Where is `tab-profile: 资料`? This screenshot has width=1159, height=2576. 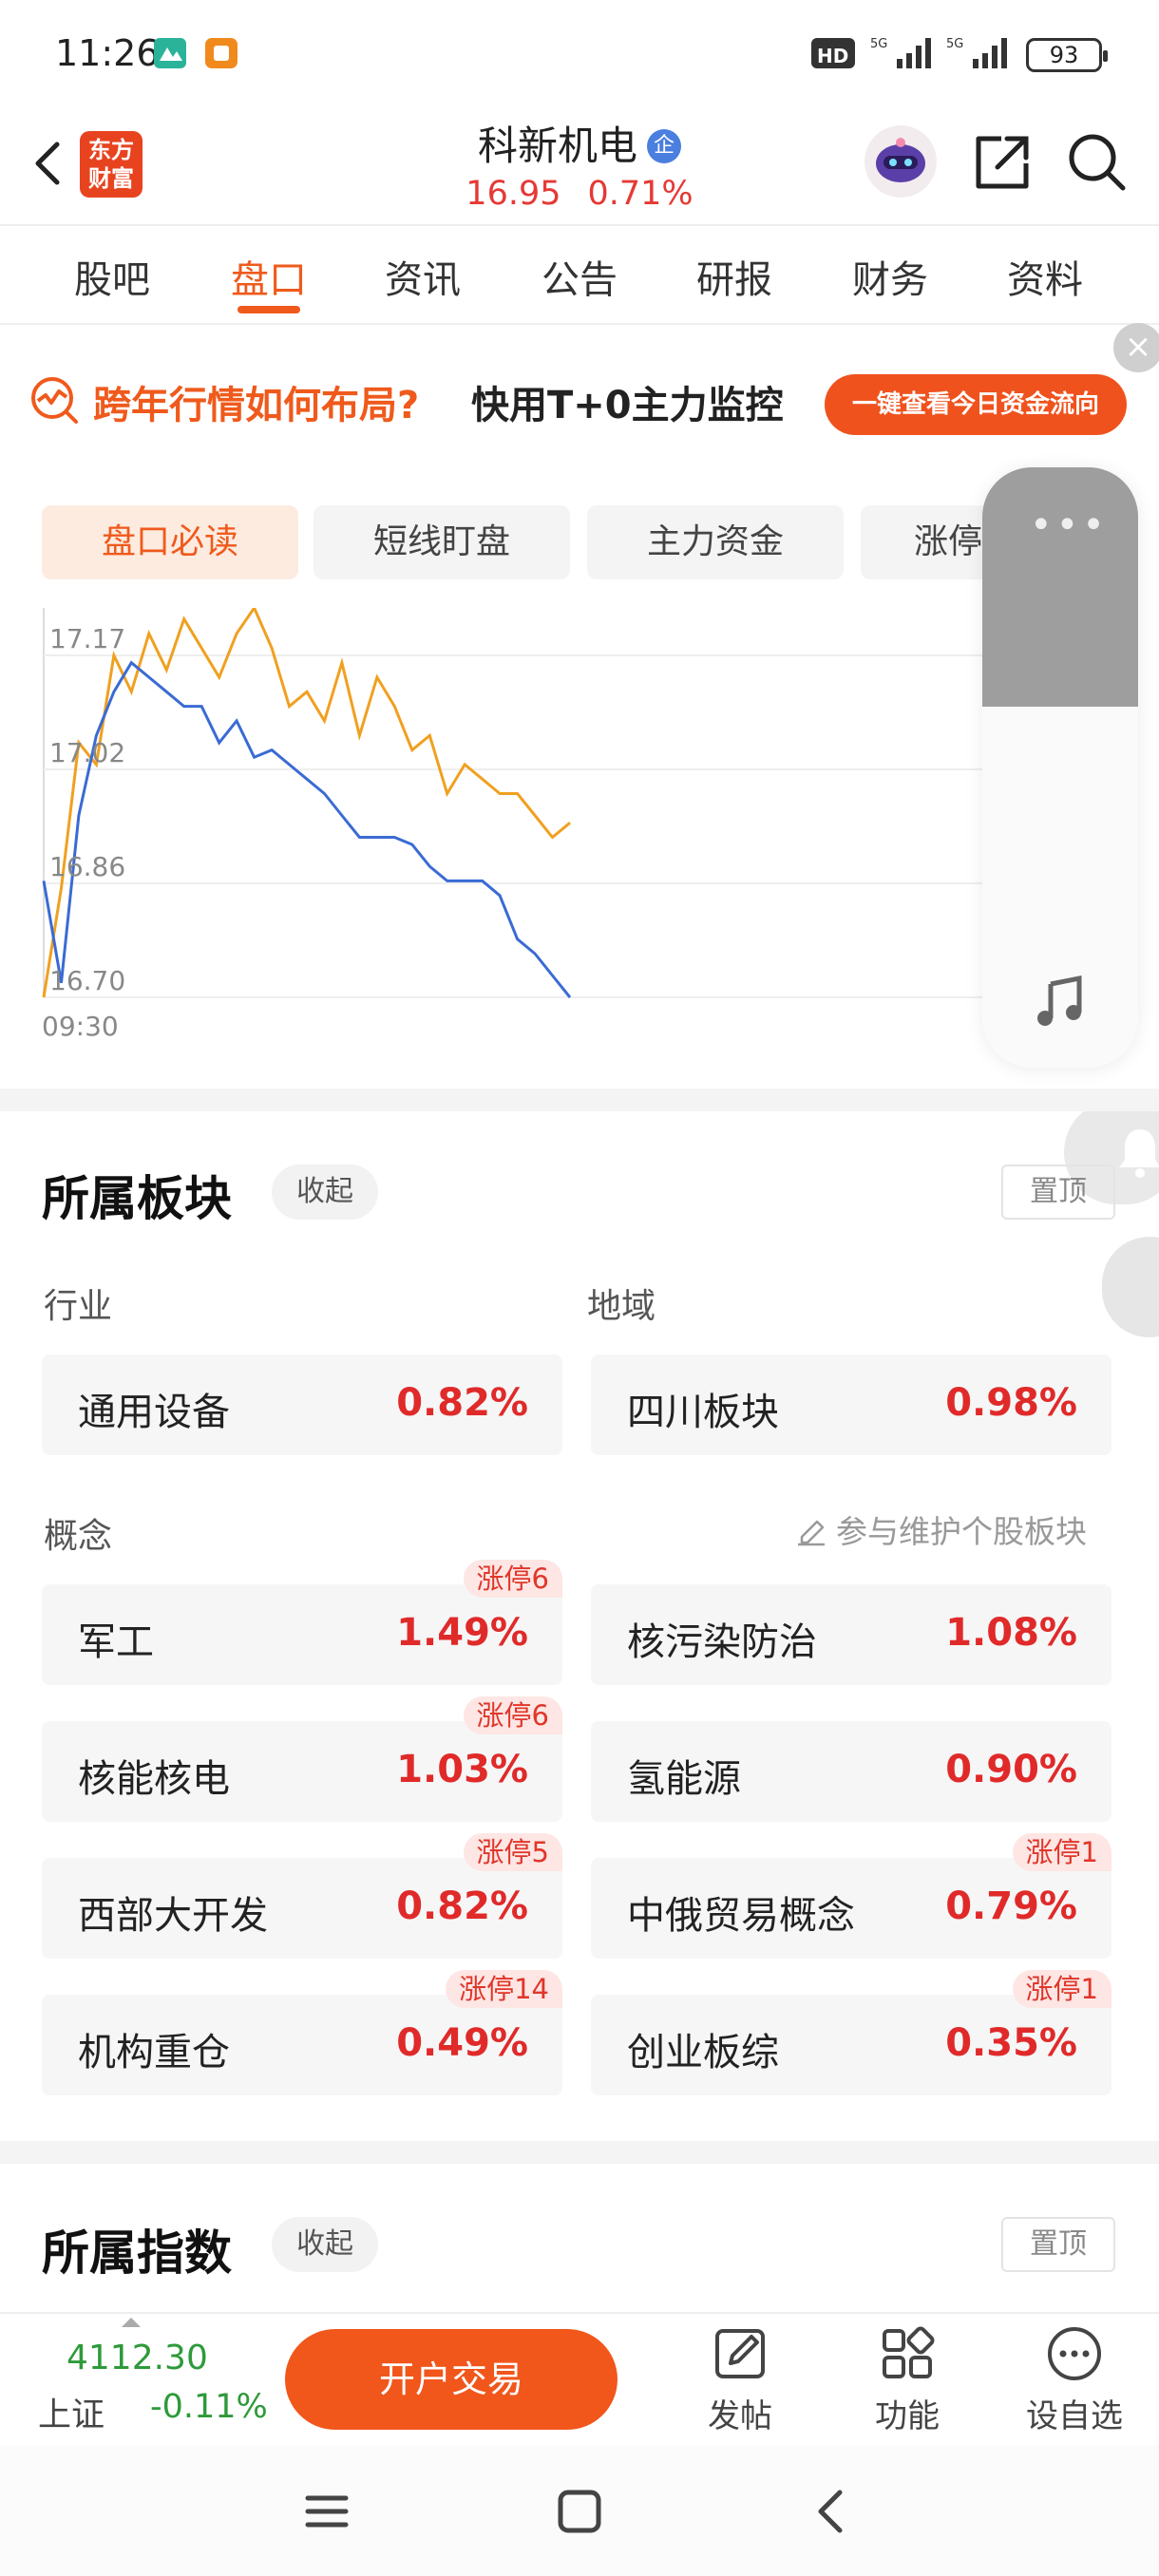
tab-profile: 资料 is located at coordinates (1045, 276).